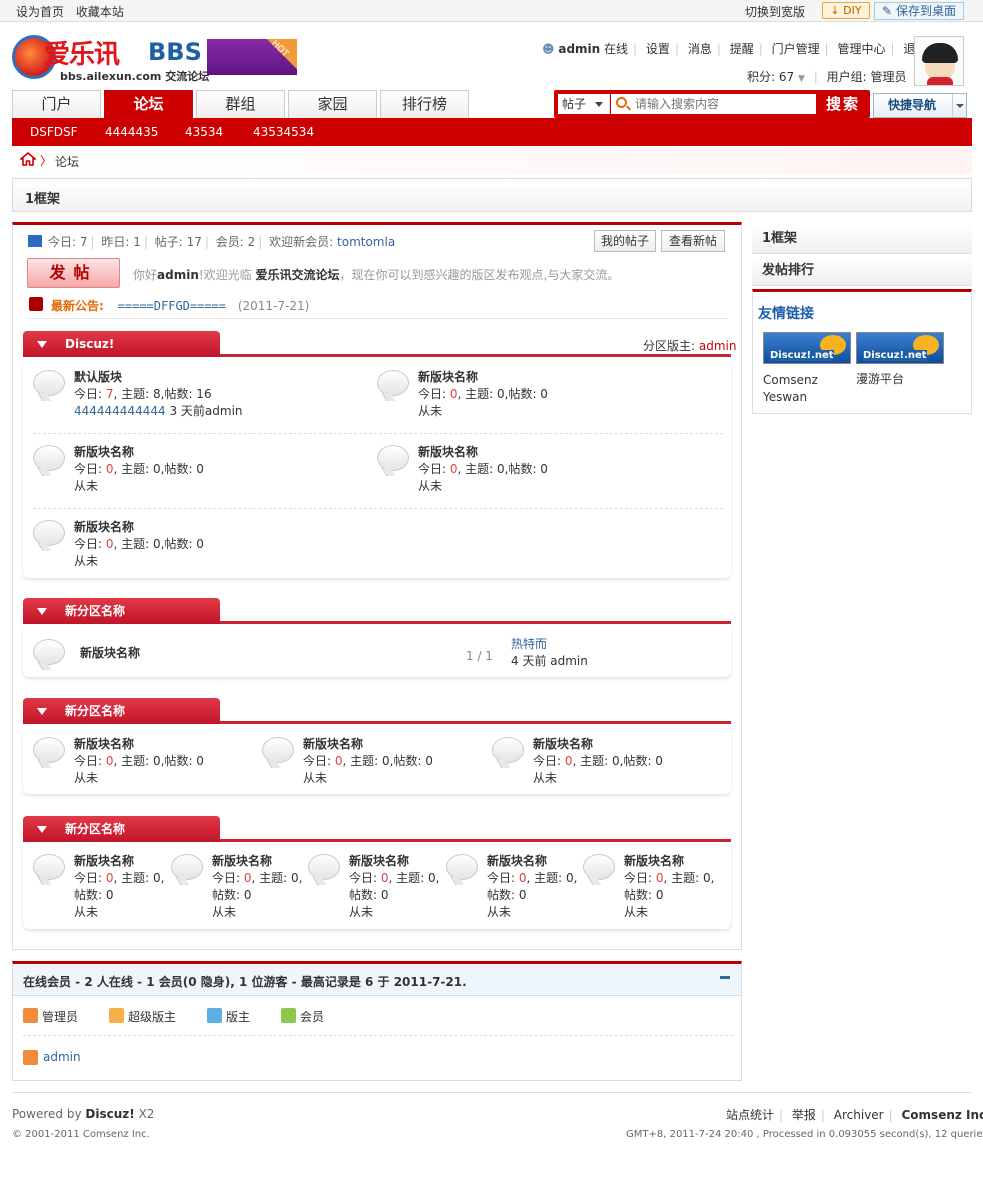  What do you see at coordinates (54, 132) in the screenshot?
I see `subnav-item: DSFDSF` at bounding box center [54, 132].